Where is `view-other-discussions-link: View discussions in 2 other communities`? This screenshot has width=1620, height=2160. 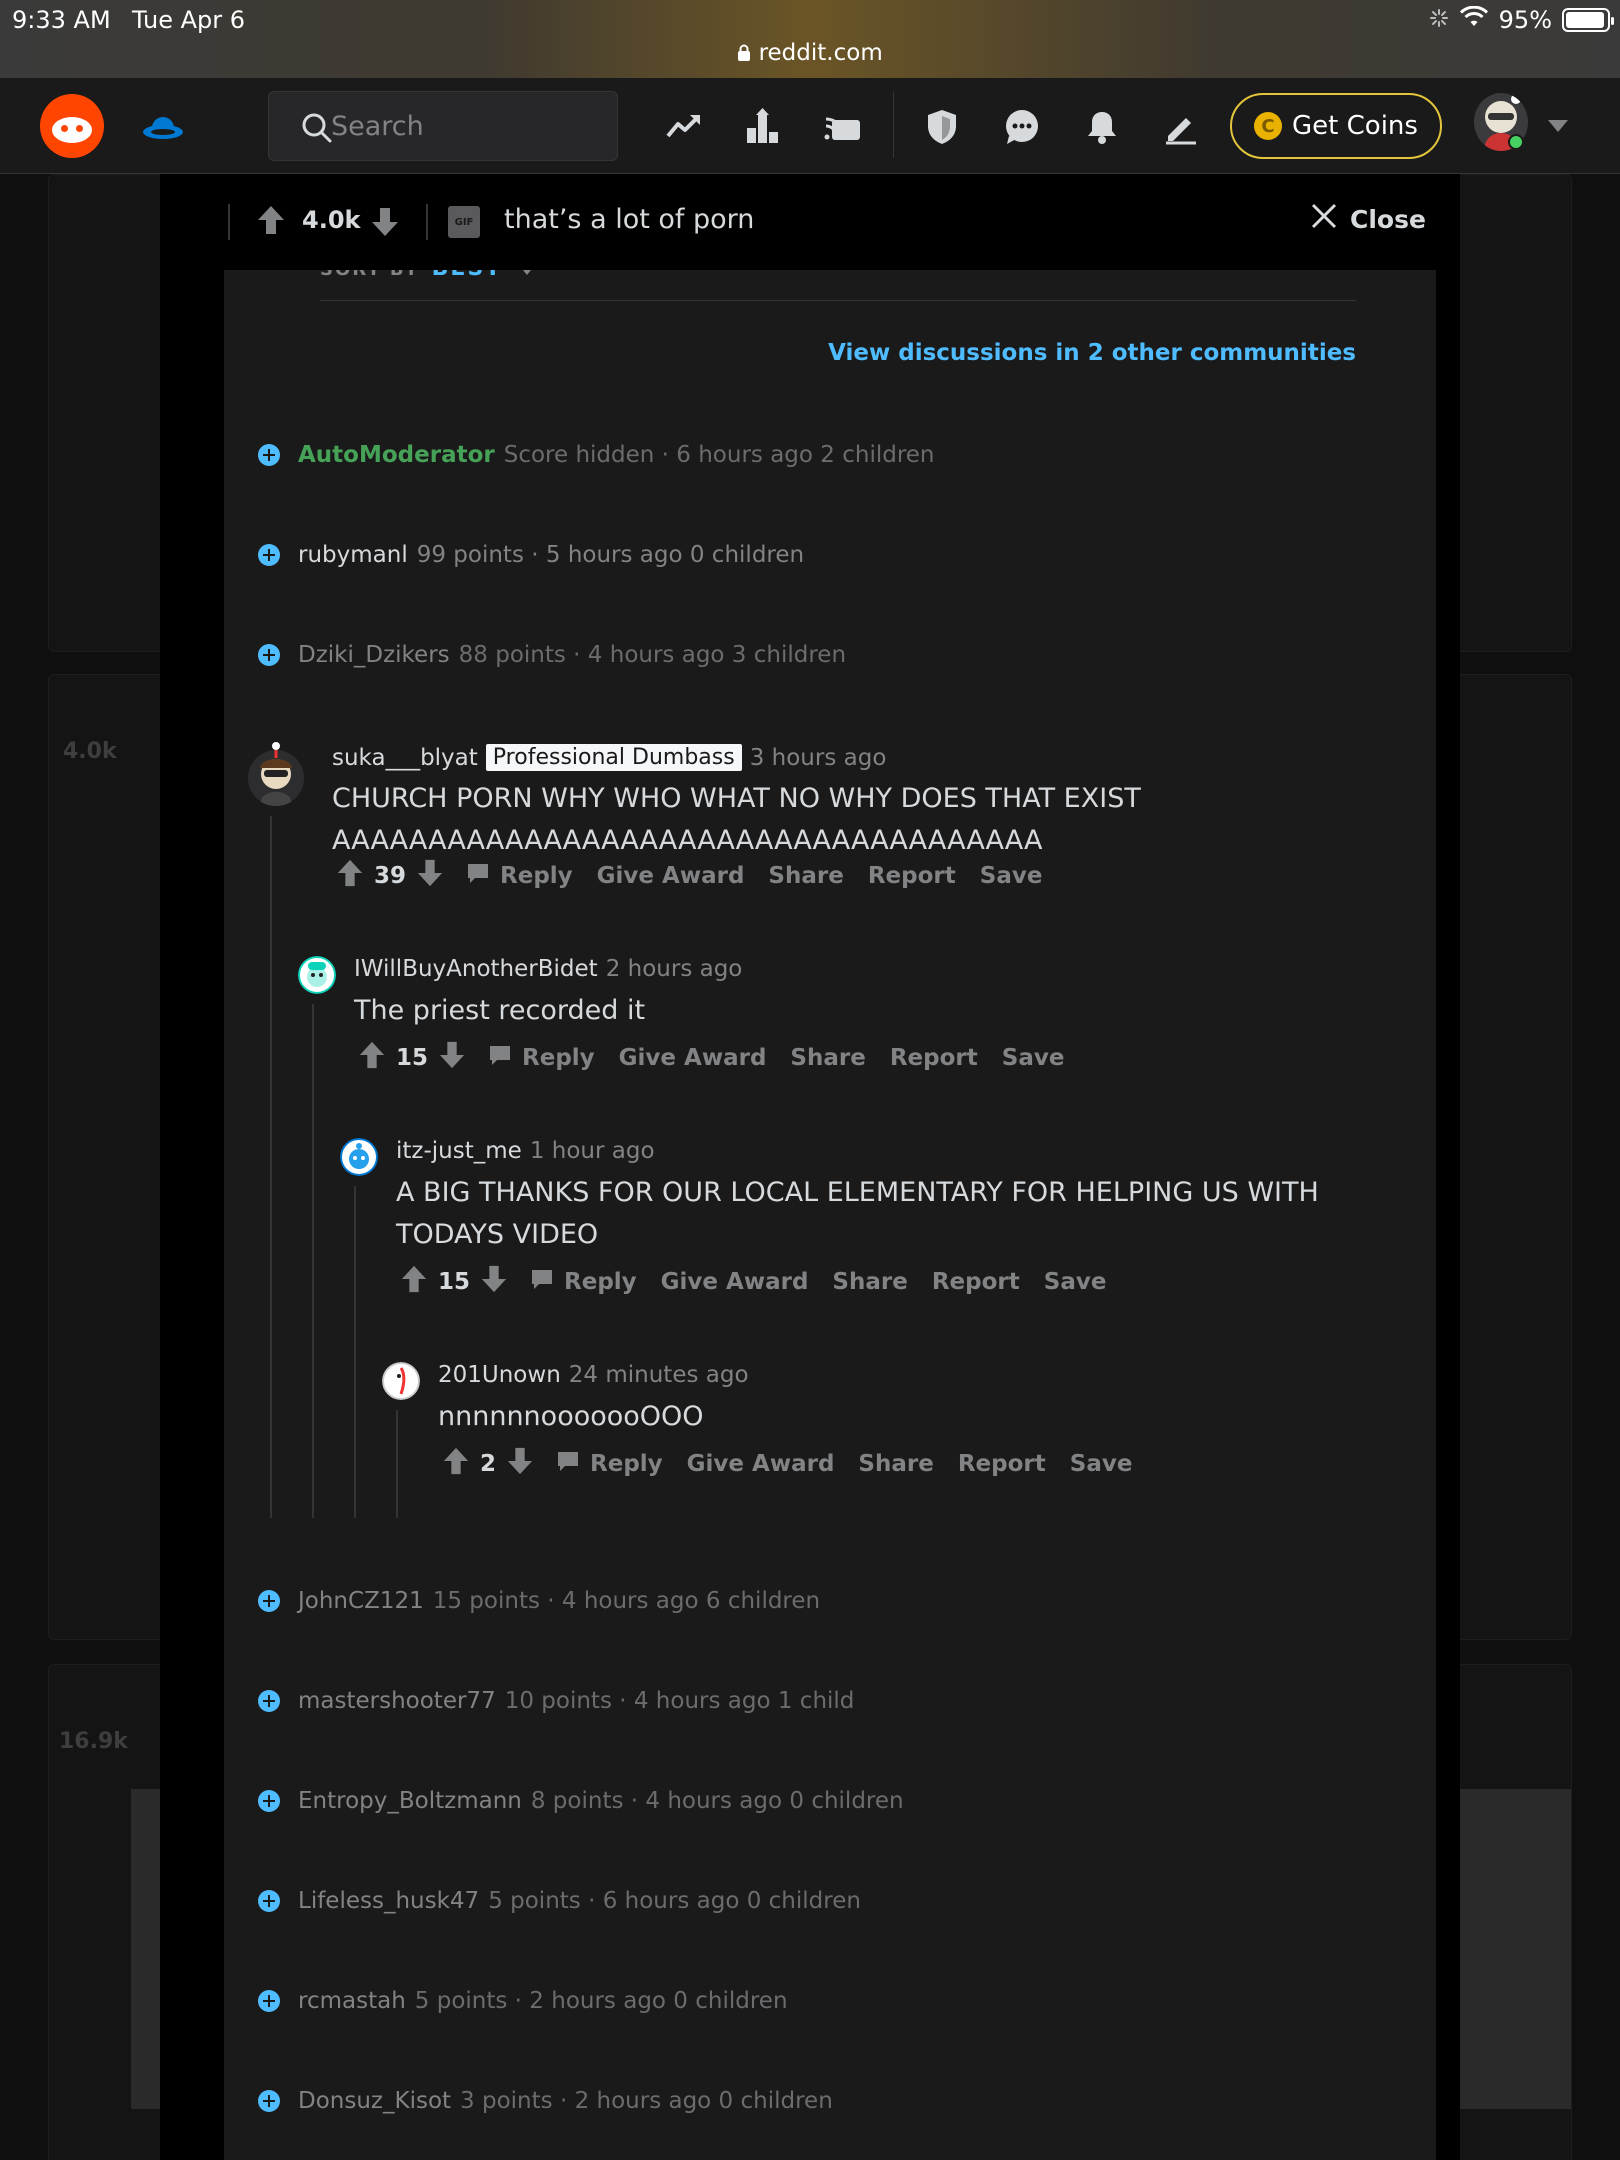
view-other-discussions-link: View discussions in 2 other communities is located at coordinates (1092, 353).